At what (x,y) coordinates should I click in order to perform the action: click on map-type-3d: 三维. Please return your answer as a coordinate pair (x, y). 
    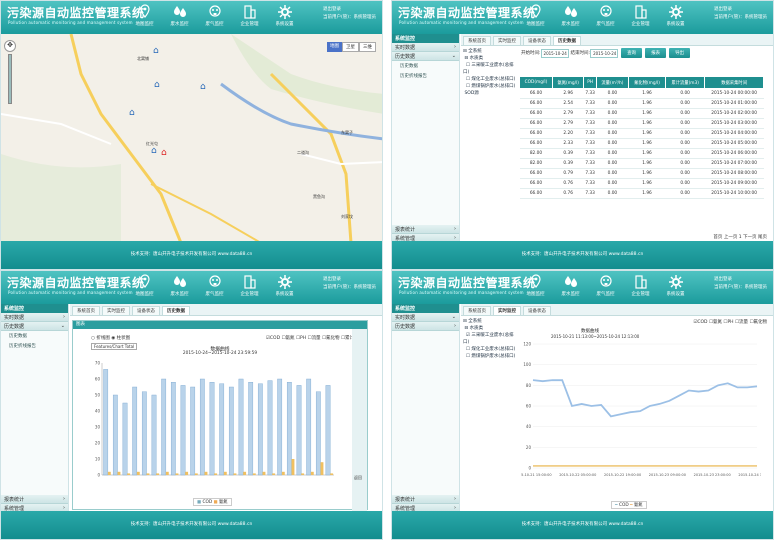
    Looking at the image, I should click on (367, 47).